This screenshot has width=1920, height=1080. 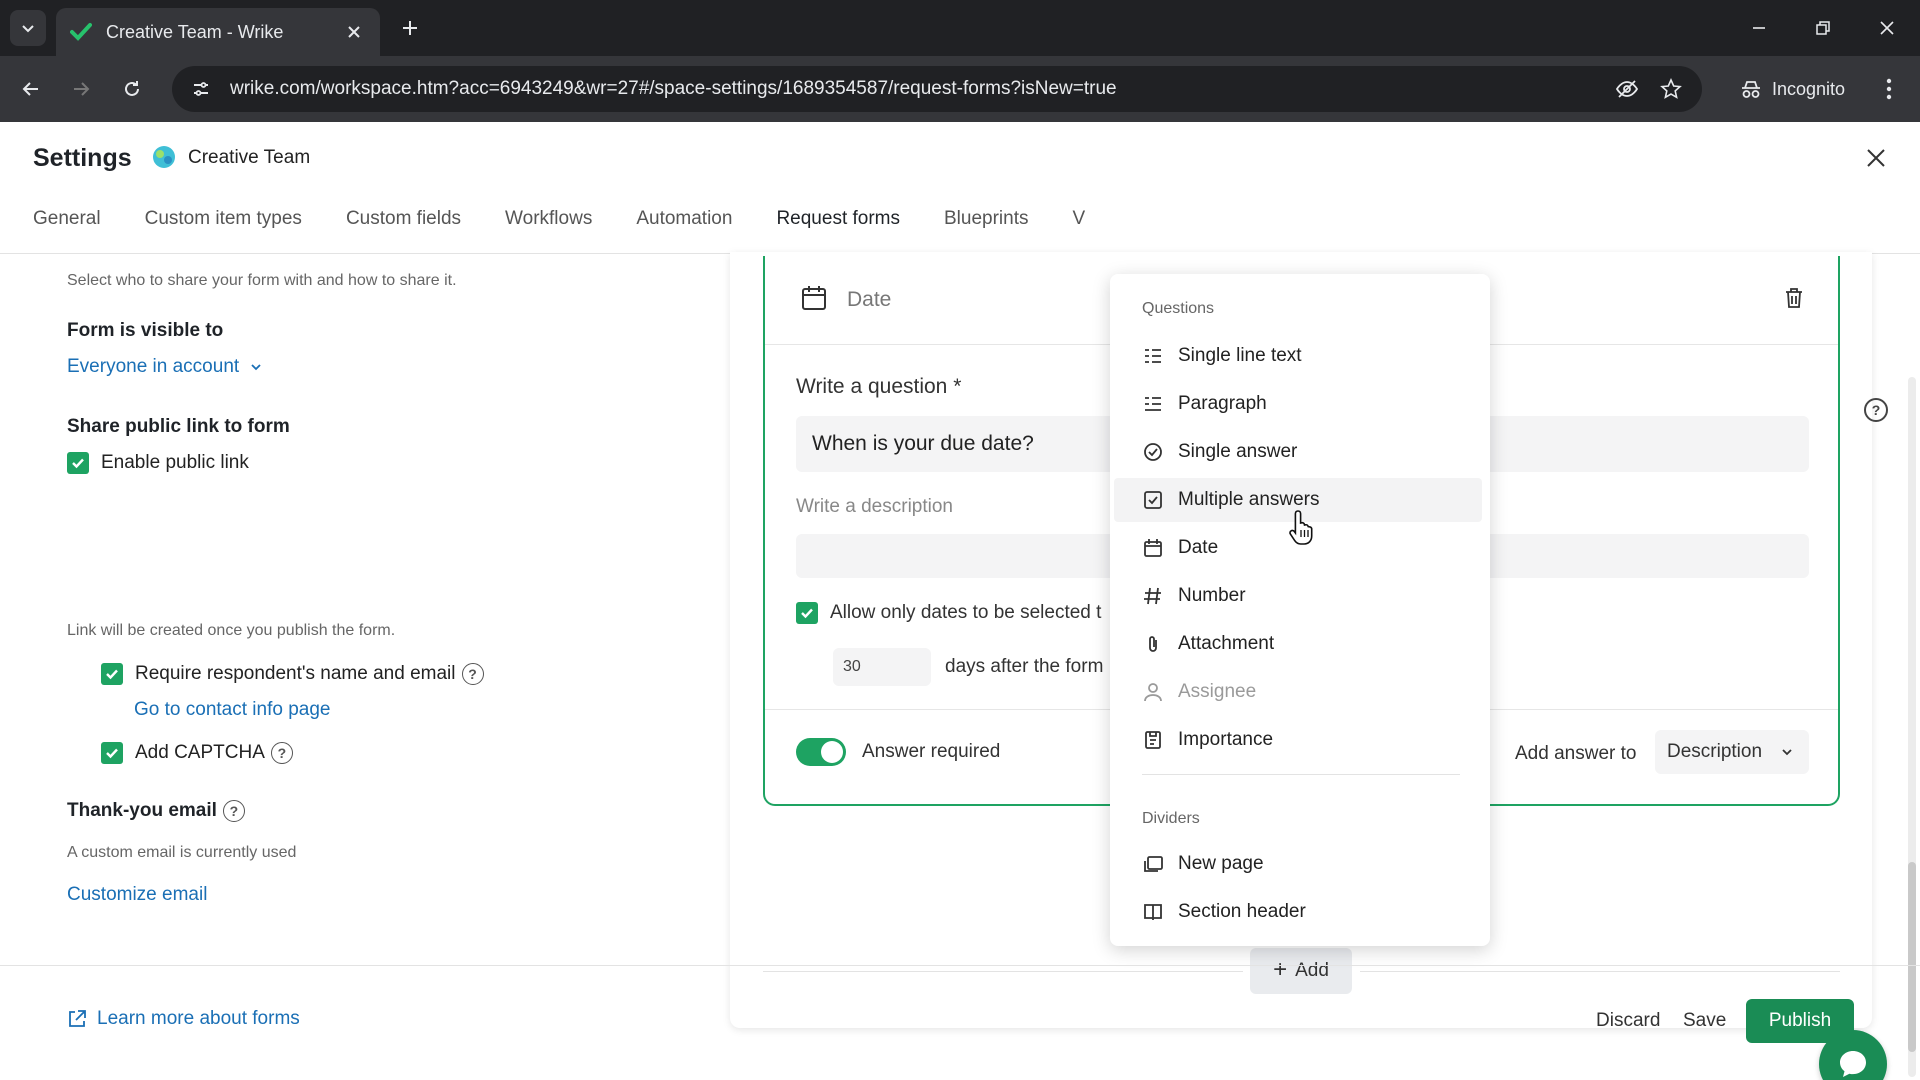 What do you see at coordinates (1153, 740) in the screenshot?
I see `importance-icon` at bounding box center [1153, 740].